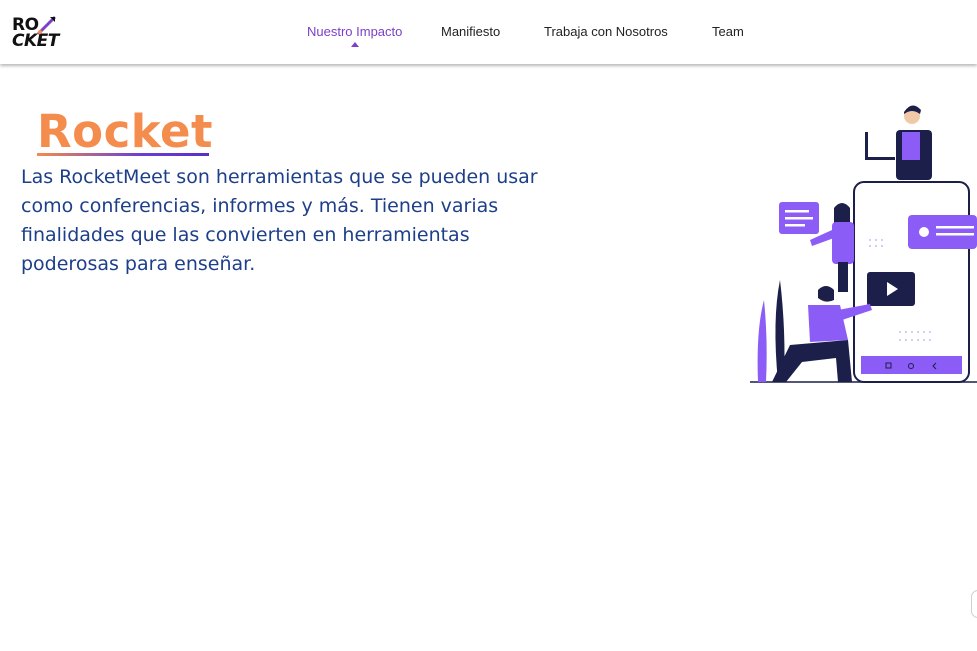 This screenshot has width=977, height=651. Describe the element at coordinates (863, 244) in the screenshot. I see `team-phone-illustration` at that location.